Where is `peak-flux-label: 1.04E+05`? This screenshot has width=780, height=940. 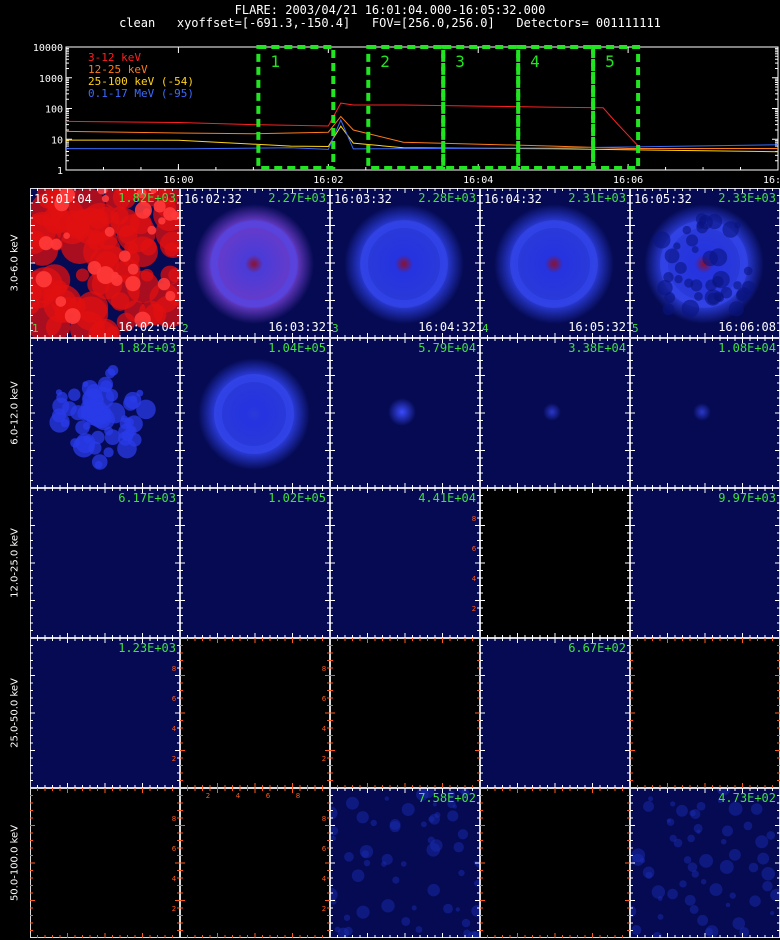 peak-flux-label: 1.04E+05 is located at coordinates (297, 348).